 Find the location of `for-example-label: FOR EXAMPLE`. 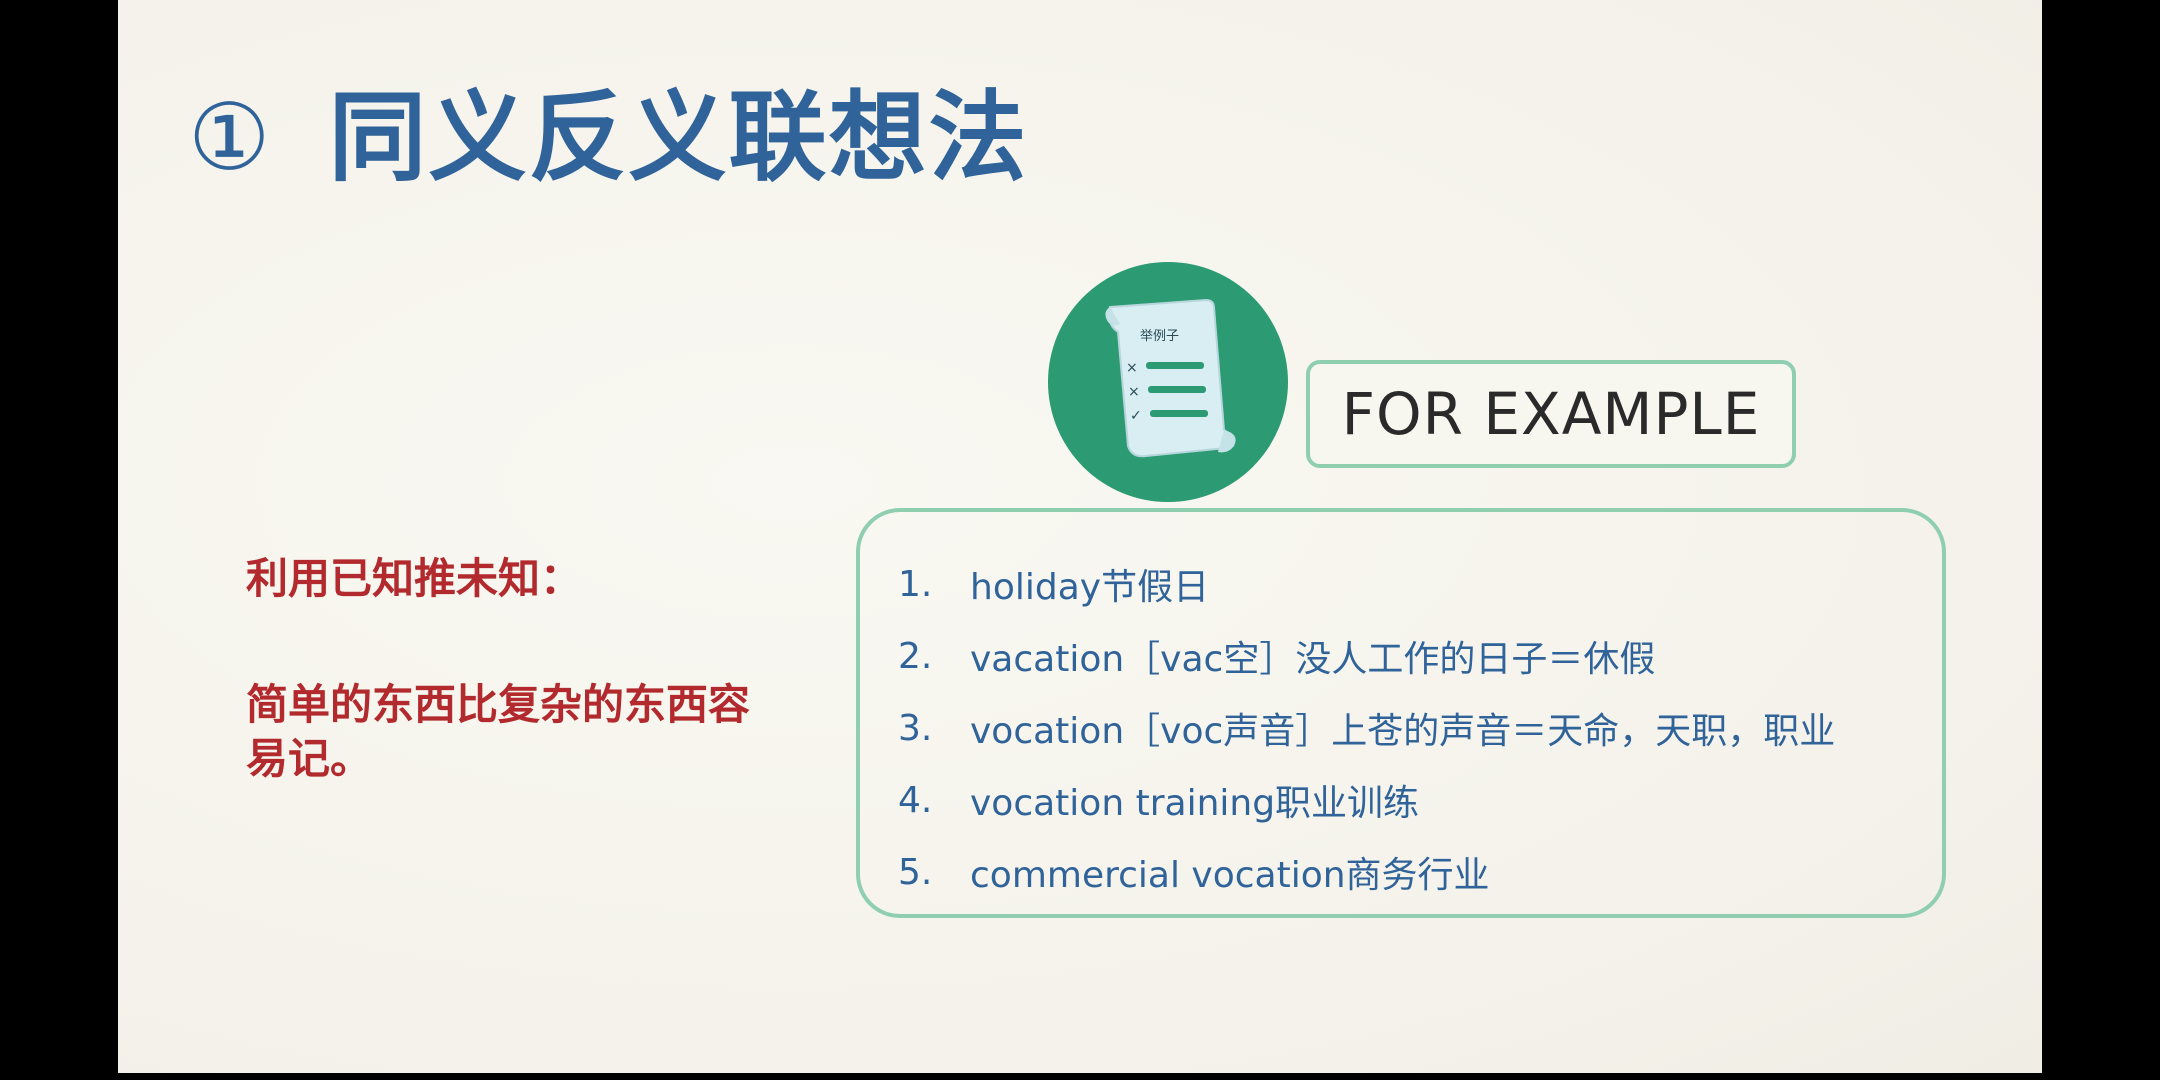

for-example-label: FOR EXAMPLE is located at coordinates (1551, 414).